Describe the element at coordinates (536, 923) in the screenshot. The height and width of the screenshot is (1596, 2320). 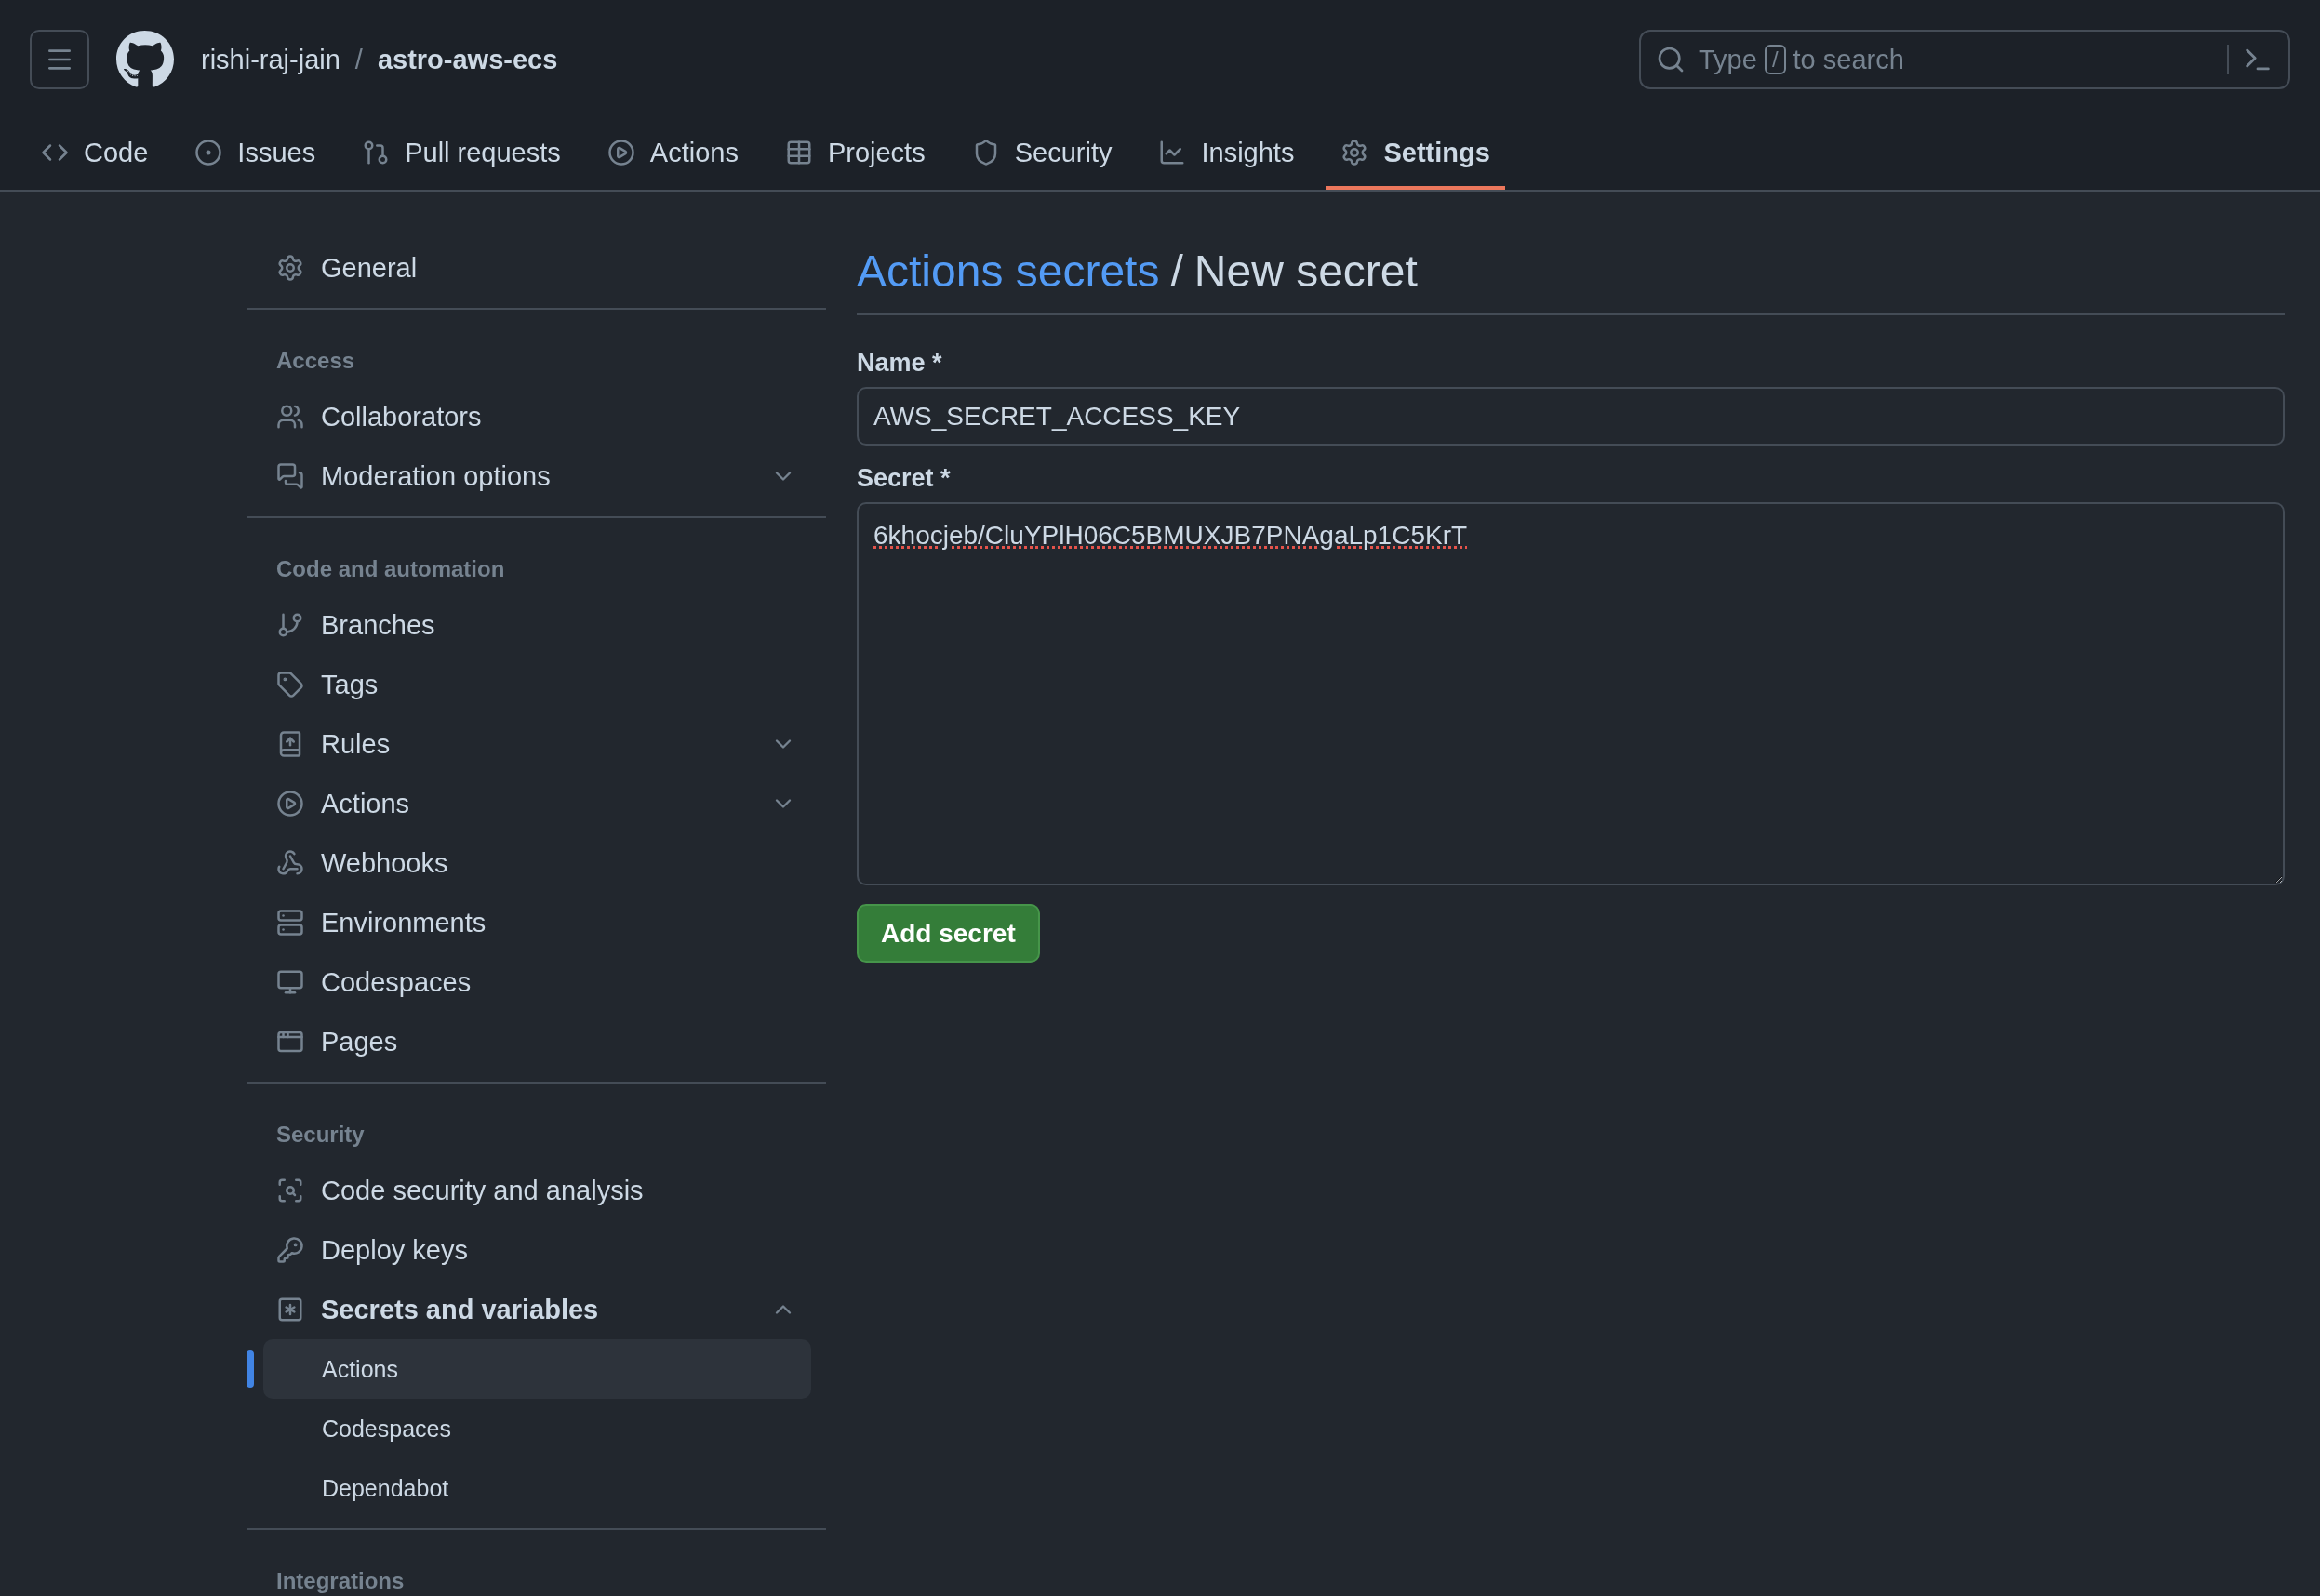
I see `sidebar-item: Environments` at that location.